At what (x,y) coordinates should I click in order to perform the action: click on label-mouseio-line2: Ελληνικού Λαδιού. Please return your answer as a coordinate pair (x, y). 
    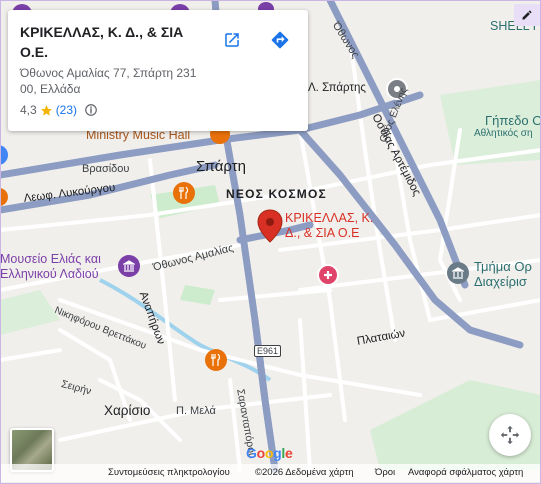
    Looking at the image, I should click on (49, 274).